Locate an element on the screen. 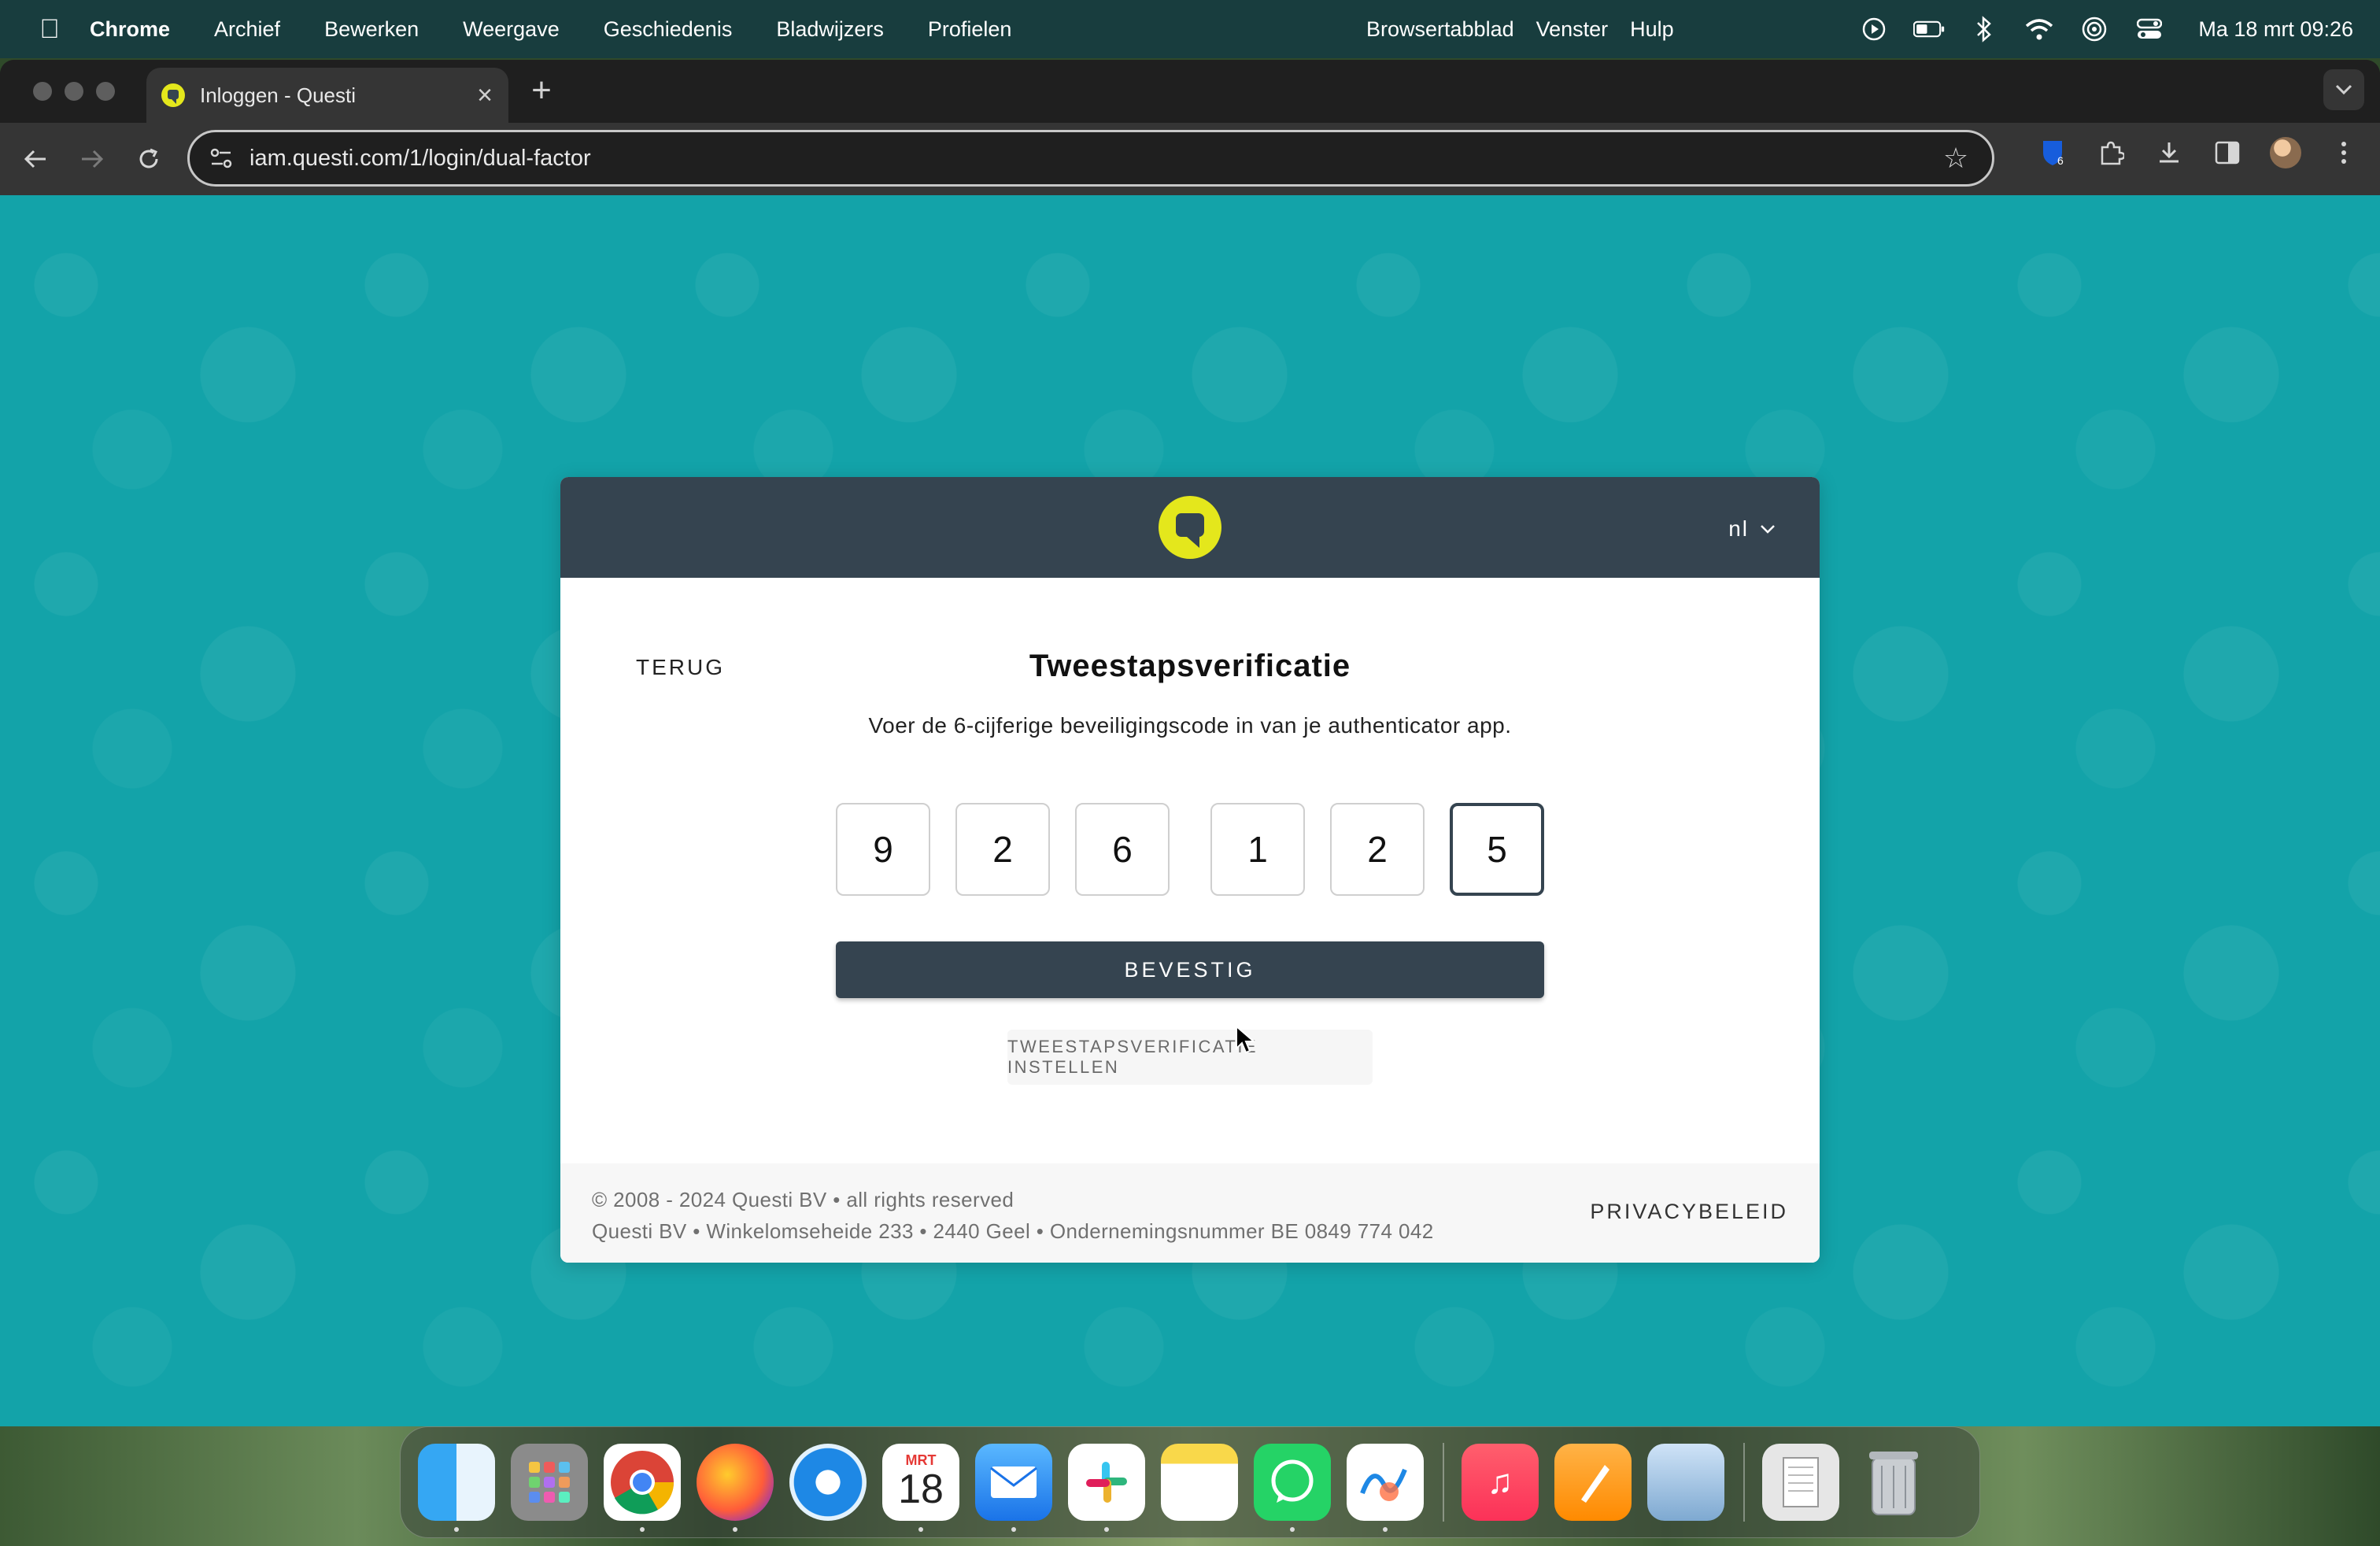  battery-icon is located at coordinates (1929, 29).